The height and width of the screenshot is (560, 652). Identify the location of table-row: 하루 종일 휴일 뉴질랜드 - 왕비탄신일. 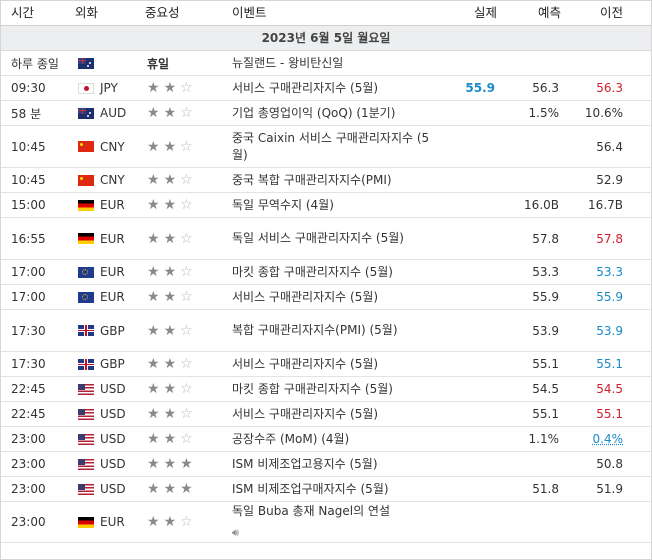
(326, 63).